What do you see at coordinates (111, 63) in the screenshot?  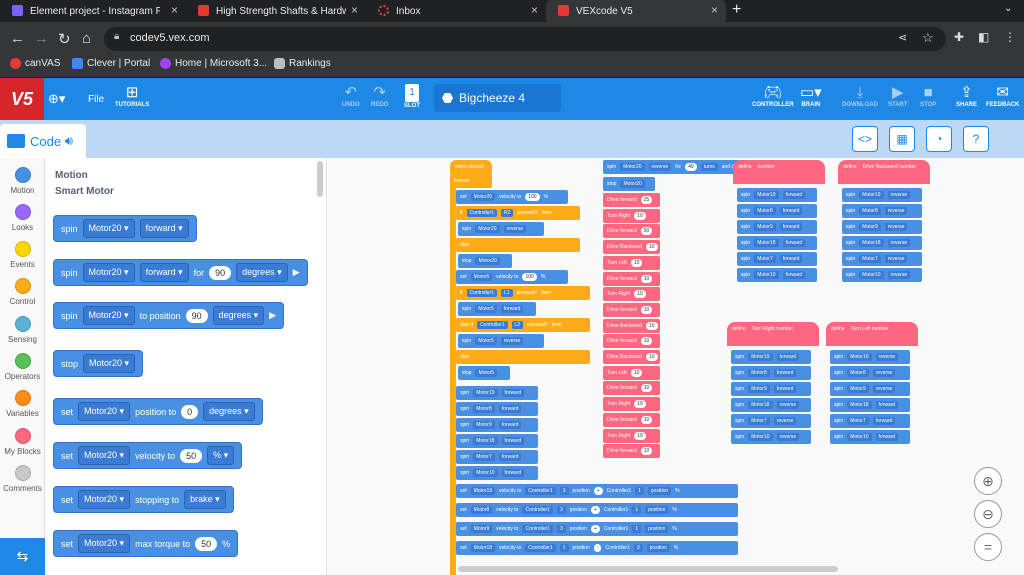 I see `bookmark-clever: Clever | Portal` at bounding box center [111, 63].